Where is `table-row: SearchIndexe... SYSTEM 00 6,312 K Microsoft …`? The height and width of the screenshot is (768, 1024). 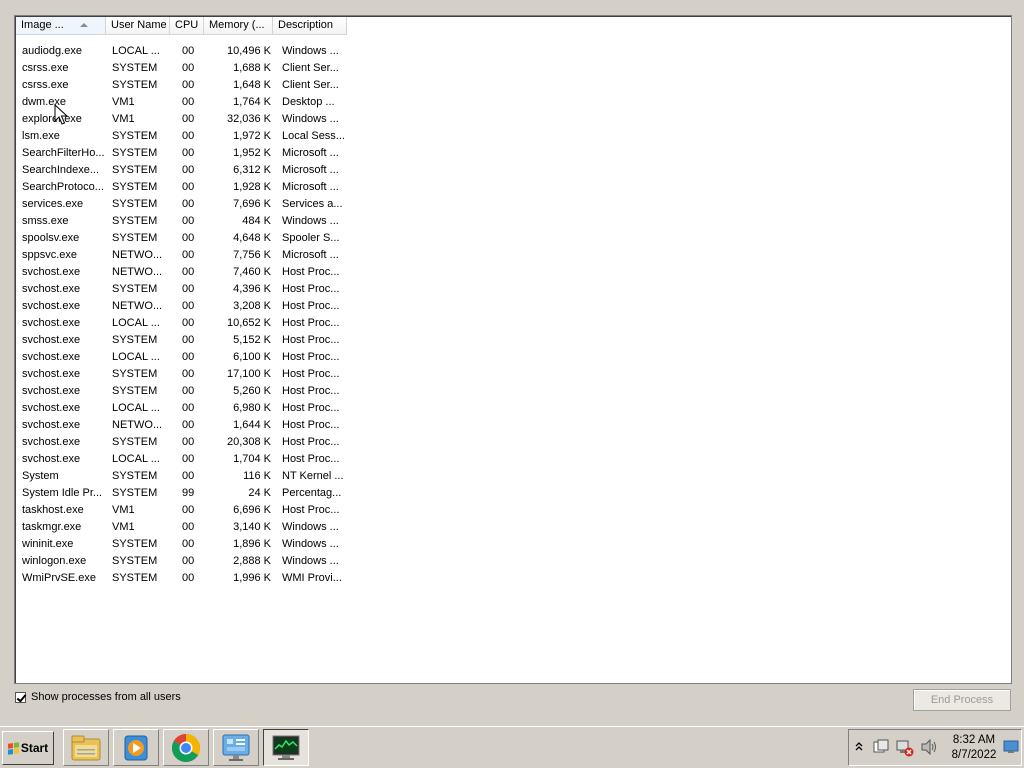 table-row: SearchIndexe... SYSTEM 00 6,312 K Microsoft … is located at coordinates (181, 170).